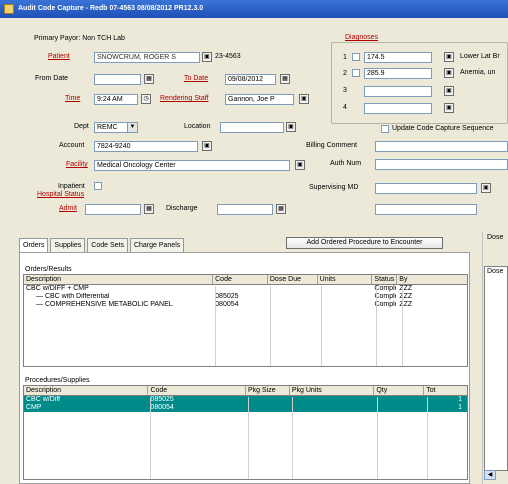  Describe the element at coordinates (57, 380) in the screenshot. I see `supplies-section-label: Procedures/Supplies` at that location.